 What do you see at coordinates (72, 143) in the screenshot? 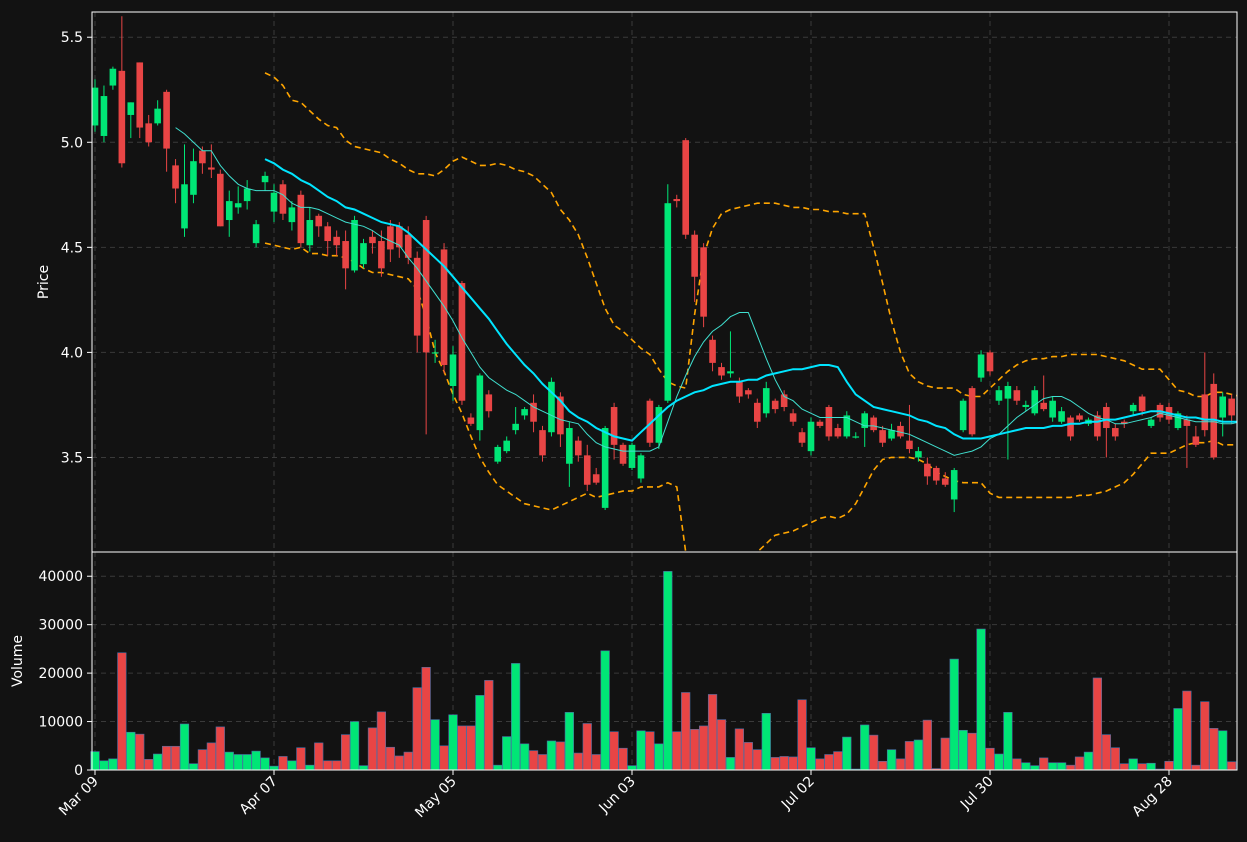
I see `price-tick-label: 5.0` at bounding box center [72, 143].